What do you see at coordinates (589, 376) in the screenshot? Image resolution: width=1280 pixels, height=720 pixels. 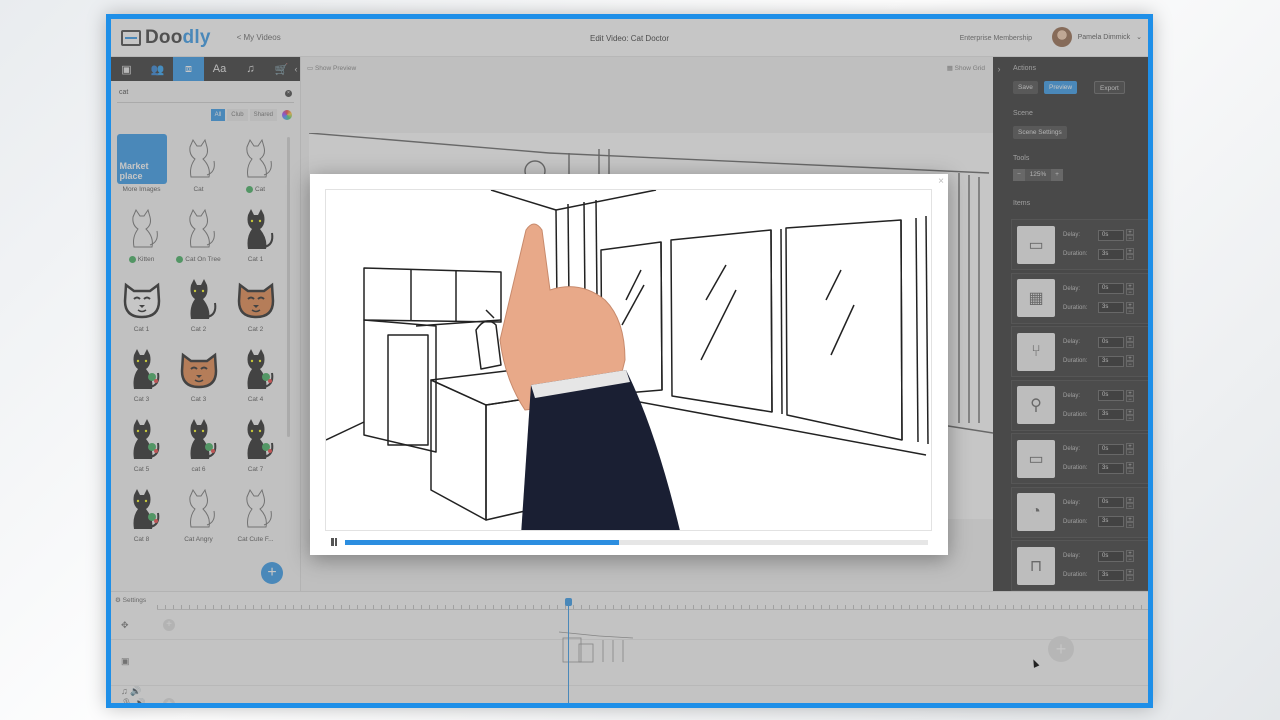 I see `drawing-hand` at bounding box center [589, 376].